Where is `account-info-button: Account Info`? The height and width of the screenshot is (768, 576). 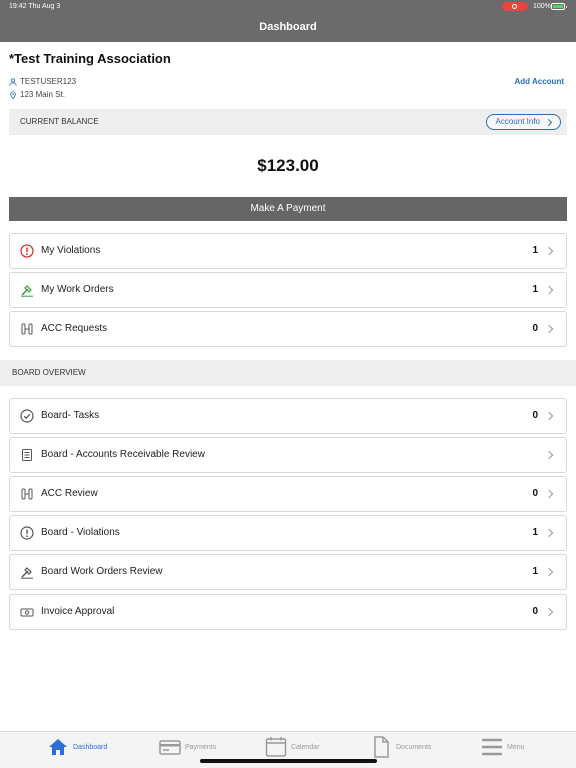 account-info-button: Account Info is located at coordinates (523, 122).